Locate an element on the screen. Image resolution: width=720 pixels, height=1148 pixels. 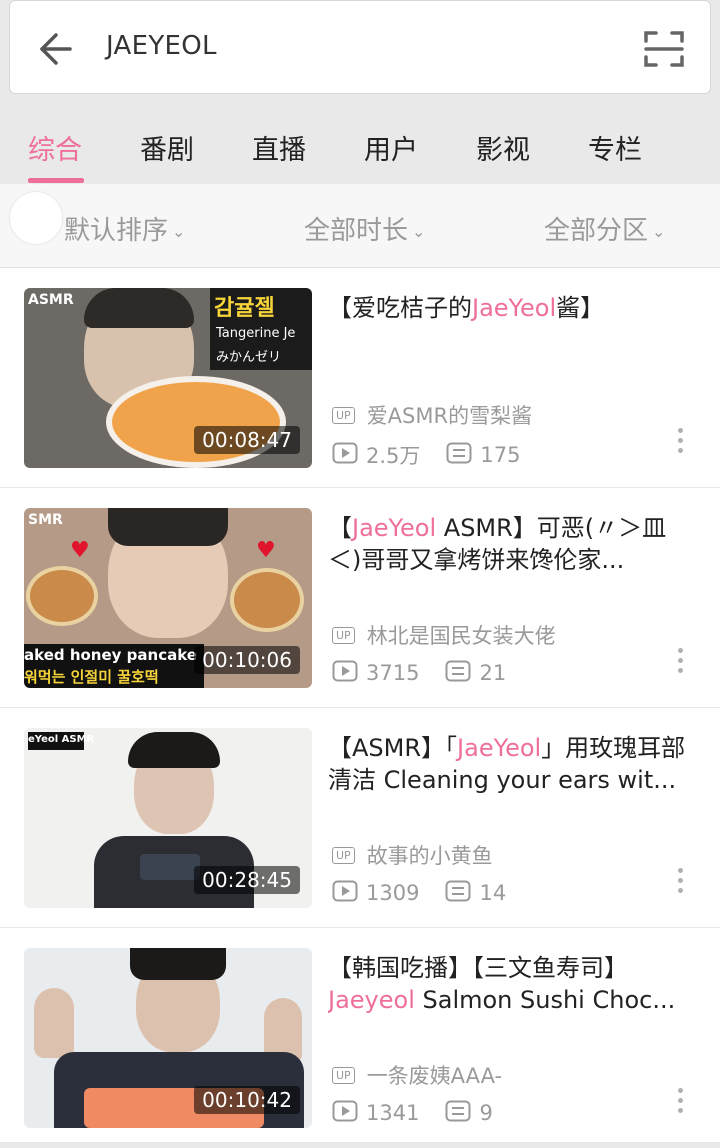
title-text: 【韩国吃播】【三文鱼寿司】 is located at coordinates (478, 968).